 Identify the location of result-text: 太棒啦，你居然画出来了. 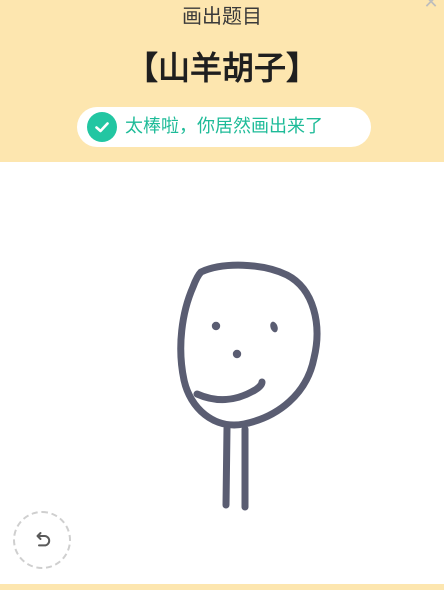
(224, 126).